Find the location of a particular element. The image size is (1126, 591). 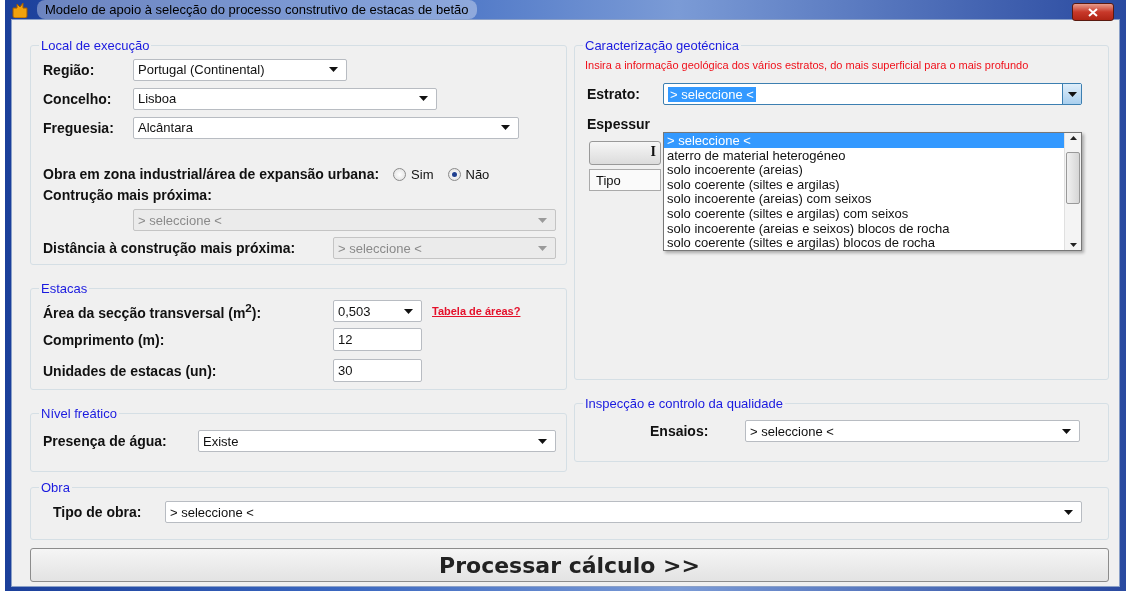

instruction-text: Insira a informação geológica dos vários estratos, do mais superficial para o mais profundo is located at coordinates (807, 65).